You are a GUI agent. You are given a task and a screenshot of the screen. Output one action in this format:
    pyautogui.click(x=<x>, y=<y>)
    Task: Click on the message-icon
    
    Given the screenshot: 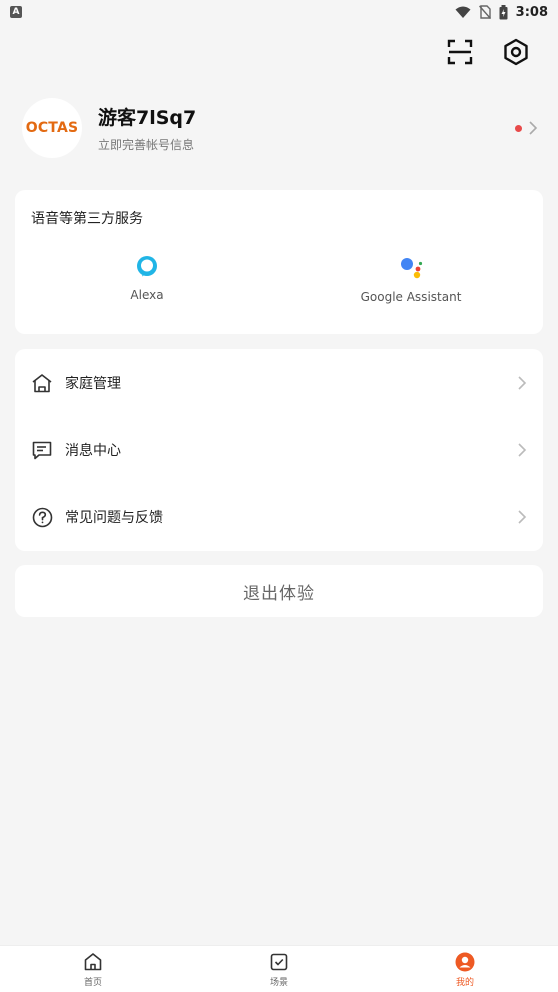 What is the action you would take?
    pyautogui.click(x=42, y=450)
    